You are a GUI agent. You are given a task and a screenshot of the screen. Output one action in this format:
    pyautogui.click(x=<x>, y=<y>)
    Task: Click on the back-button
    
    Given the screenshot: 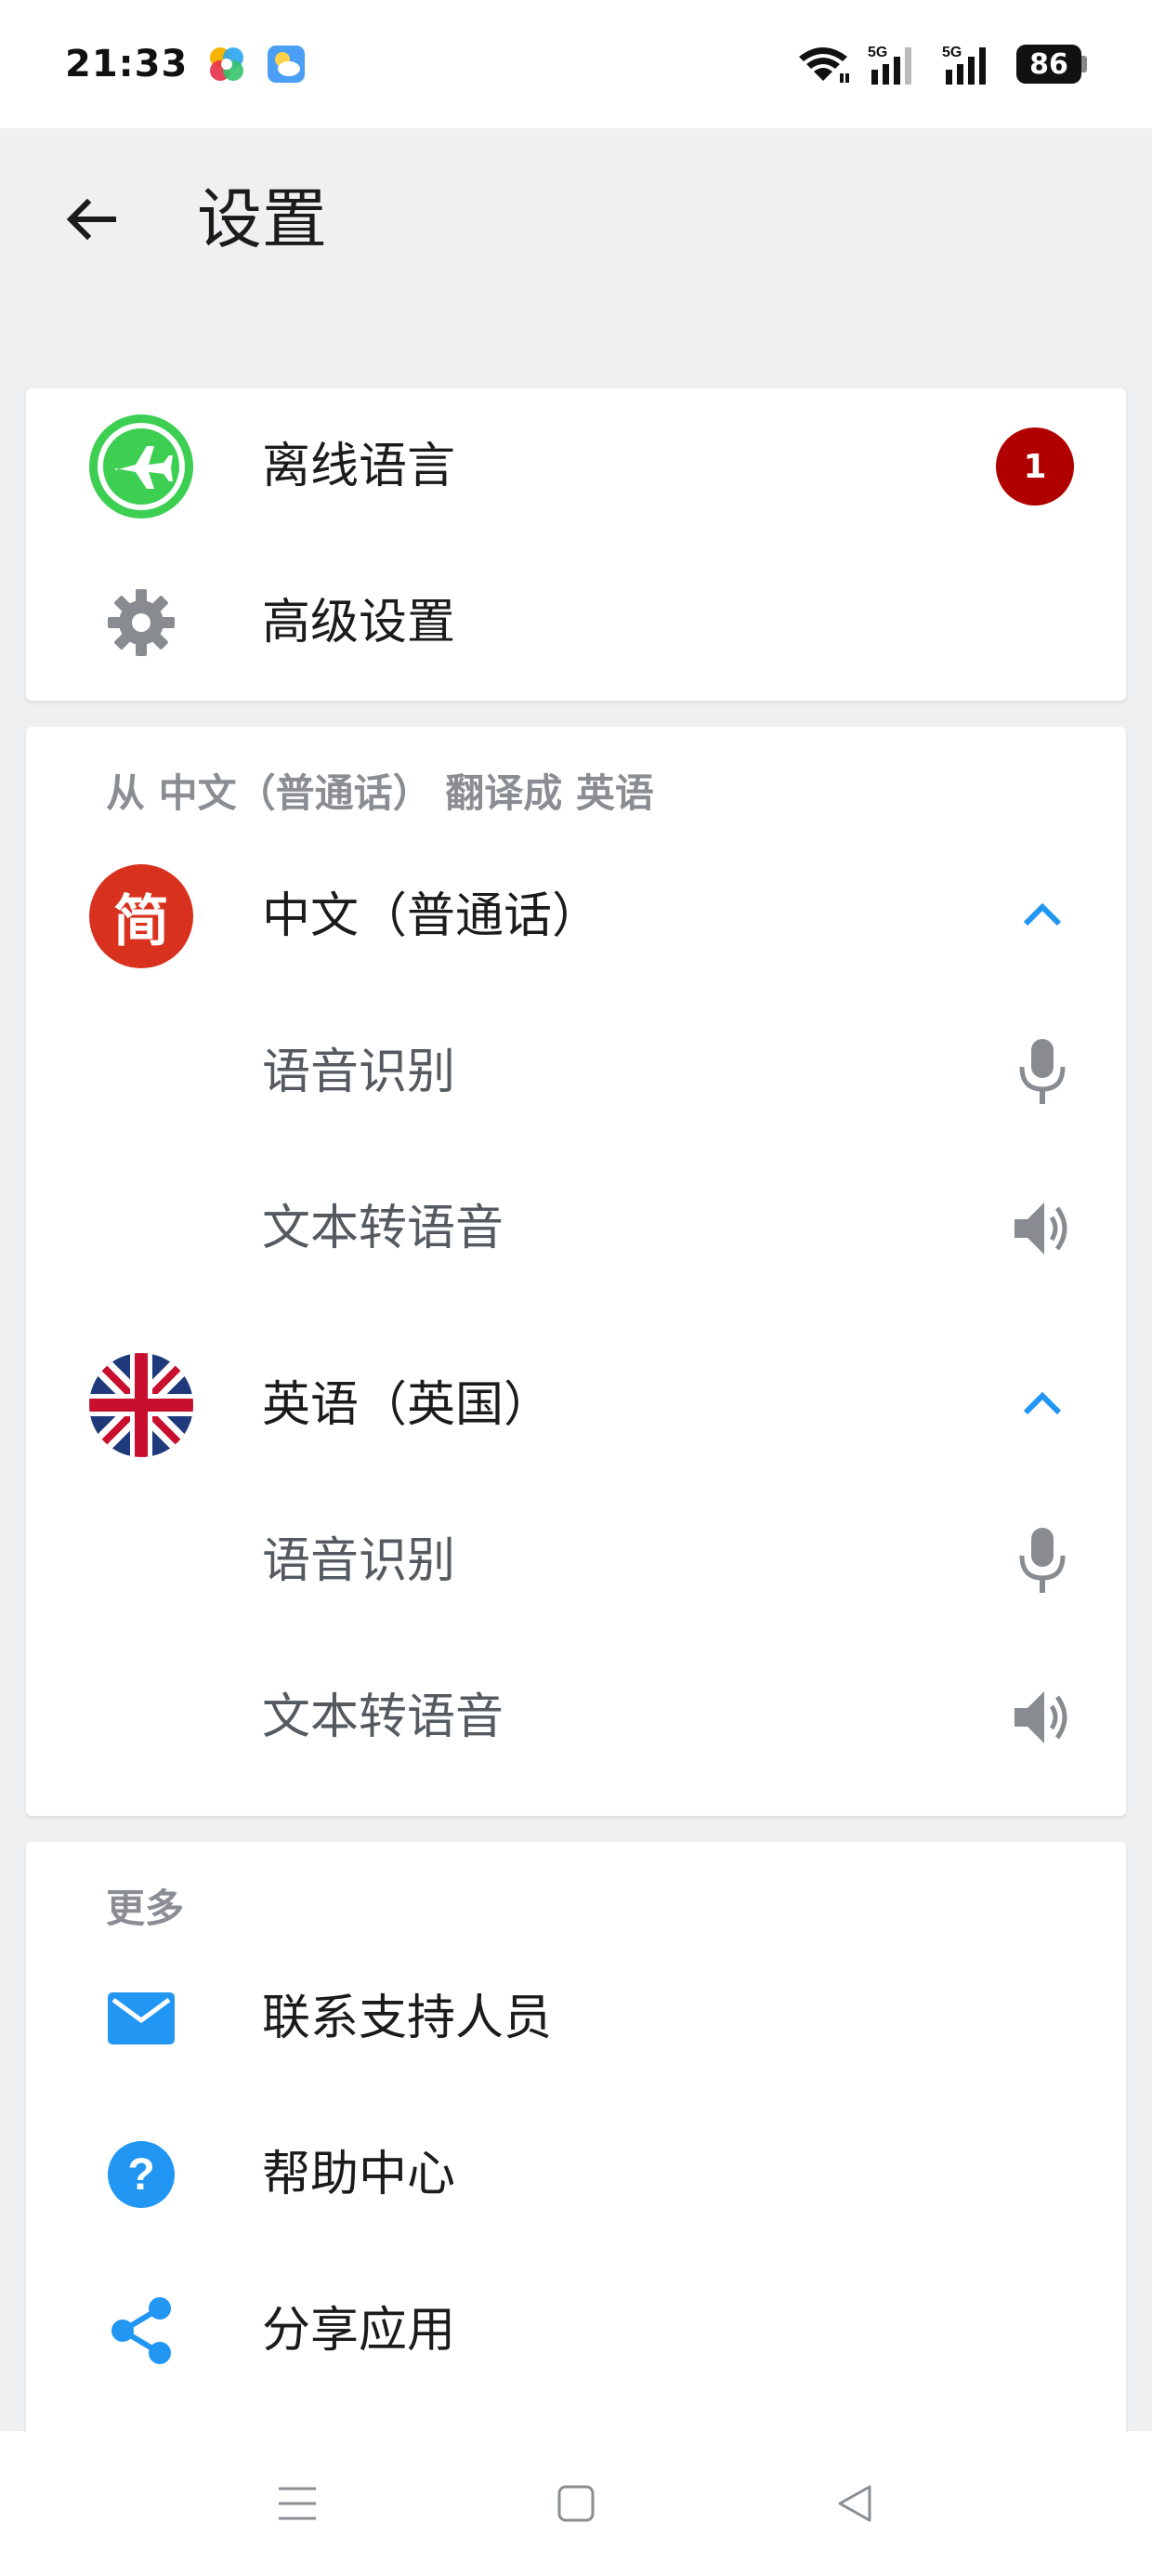 What is the action you would take?
    pyautogui.click(x=91, y=219)
    